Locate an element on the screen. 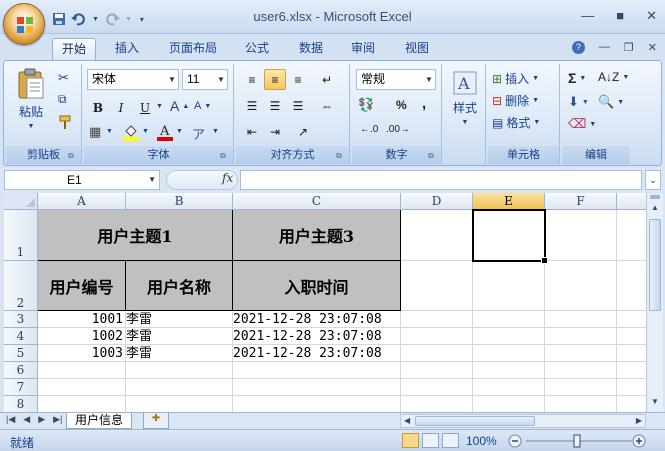 This screenshot has width=665, height=451. cell-c4: 2021-12-28 23:07:08 is located at coordinates (317, 336).